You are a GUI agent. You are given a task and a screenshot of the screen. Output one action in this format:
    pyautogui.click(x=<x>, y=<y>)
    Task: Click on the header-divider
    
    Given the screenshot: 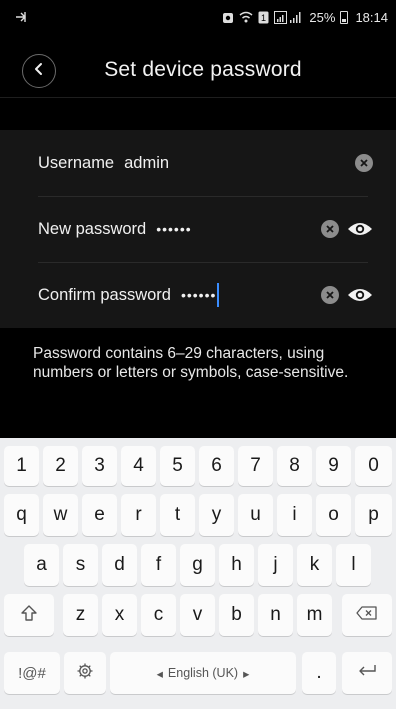 What is the action you would take?
    pyautogui.click(x=198, y=97)
    